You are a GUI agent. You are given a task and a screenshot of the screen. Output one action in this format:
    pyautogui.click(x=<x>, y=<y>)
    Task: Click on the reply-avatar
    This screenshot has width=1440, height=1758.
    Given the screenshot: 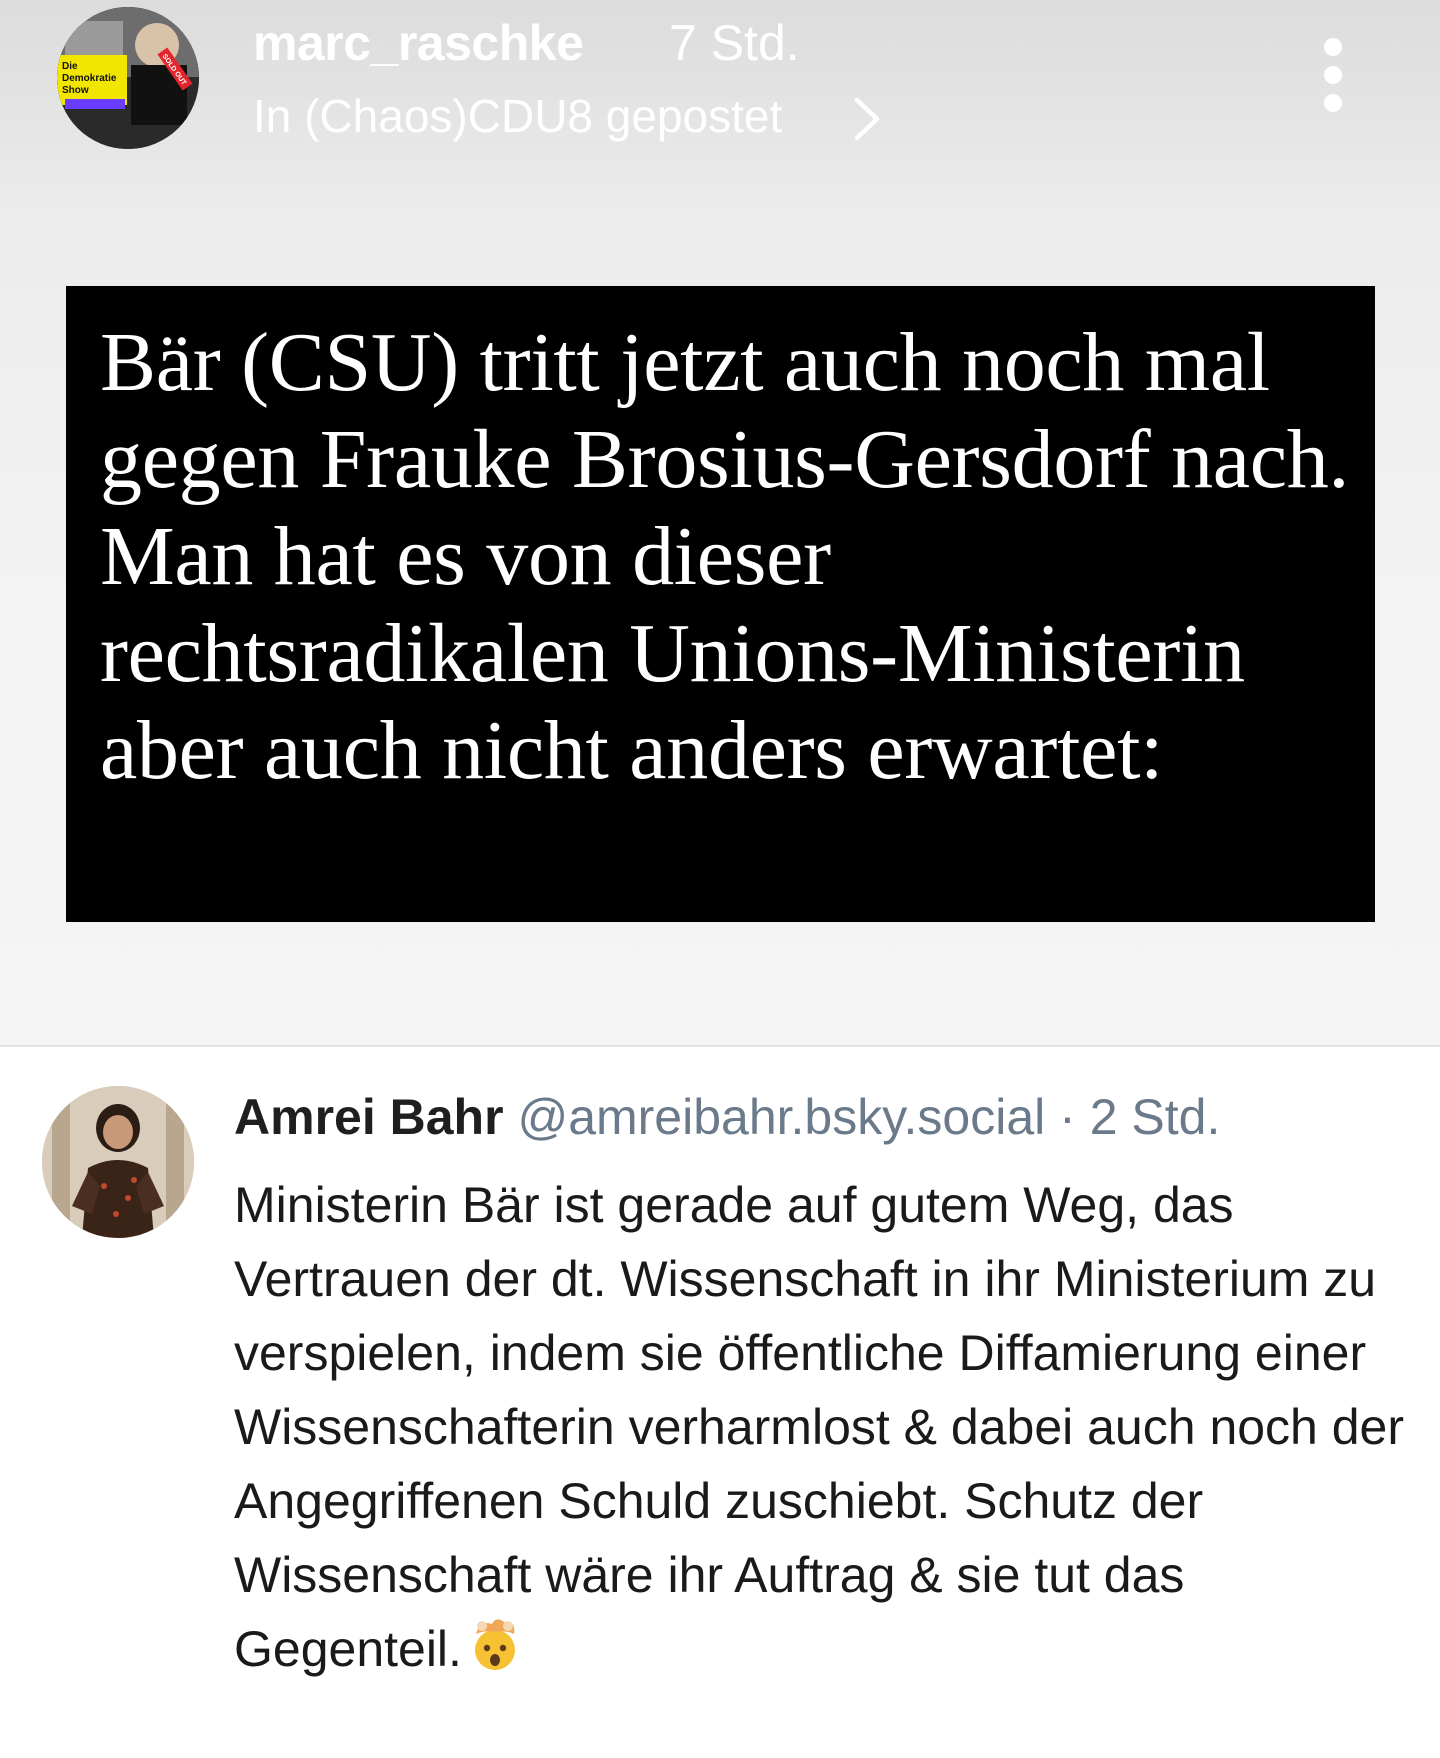 What is the action you would take?
    pyautogui.click(x=118, y=1162)
    